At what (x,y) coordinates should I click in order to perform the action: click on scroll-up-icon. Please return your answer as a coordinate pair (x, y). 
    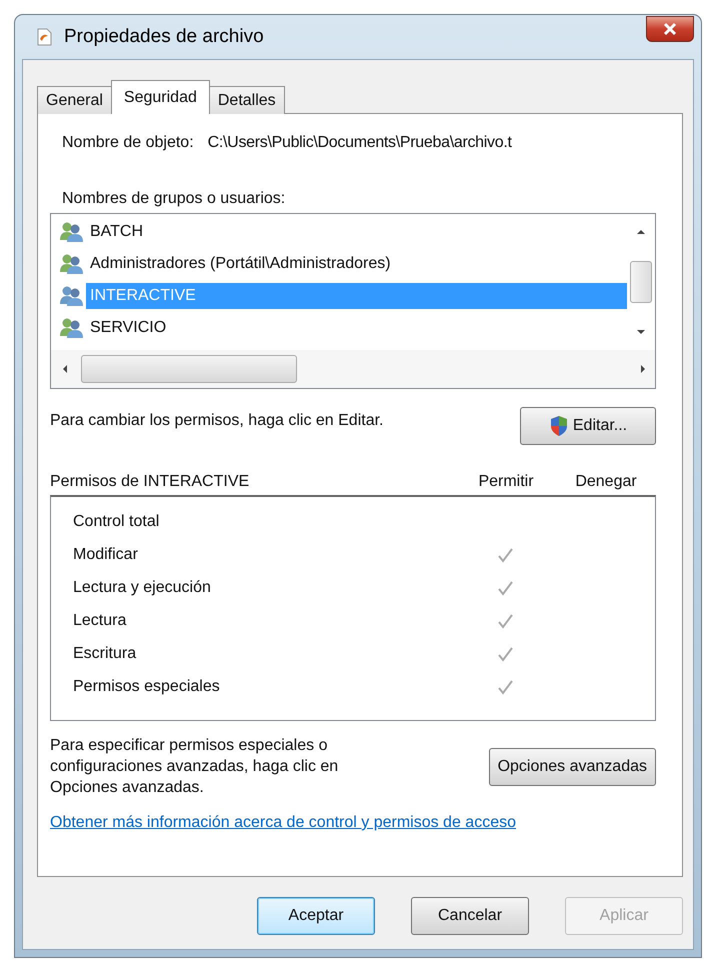
    Looking at the image, I should click on (641, 232).